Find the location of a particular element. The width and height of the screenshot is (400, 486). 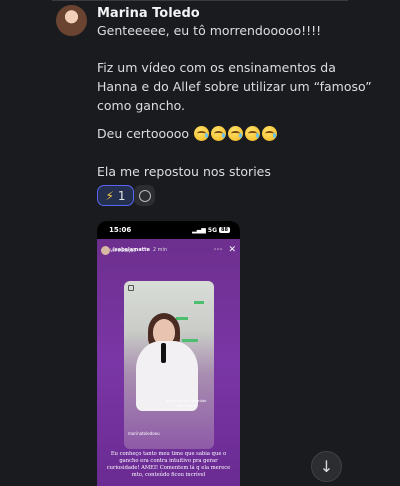

status-time: 15:06 is located at coordinates (120, 230).